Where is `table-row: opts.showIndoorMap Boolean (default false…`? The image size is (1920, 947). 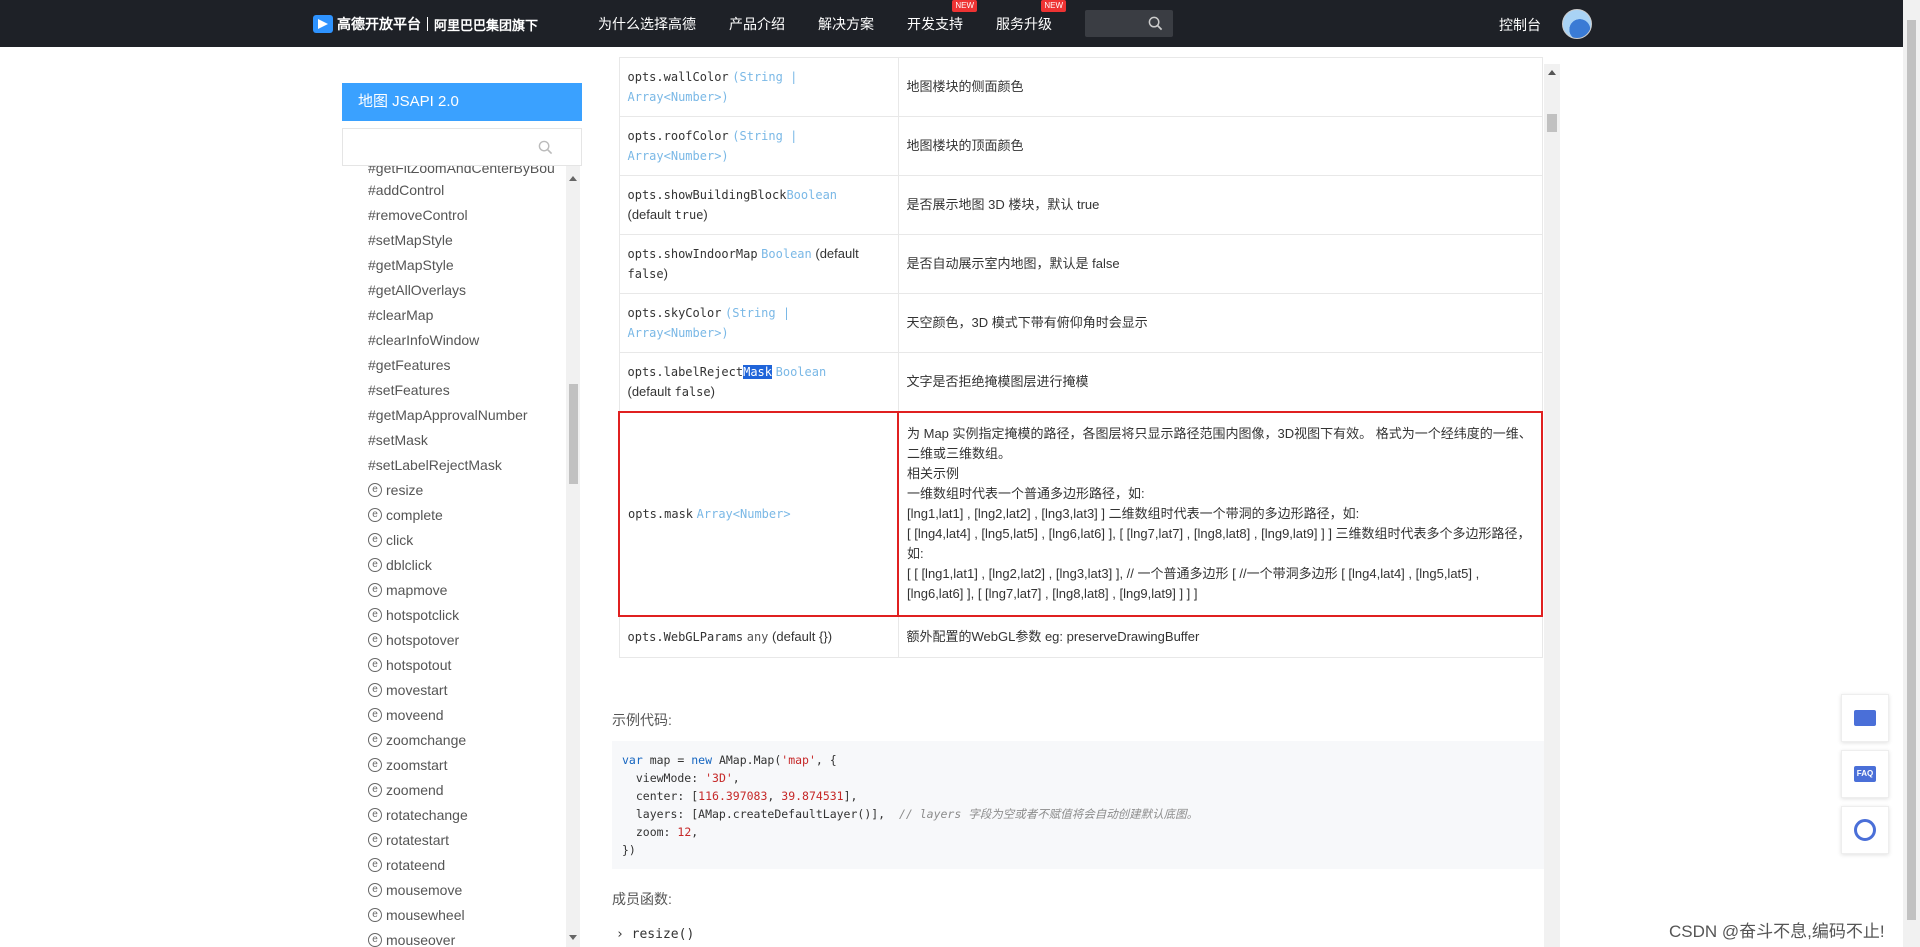
table-row: opts.showIndoorMap Boolean (default false… is located at coordinates (1080, 264).